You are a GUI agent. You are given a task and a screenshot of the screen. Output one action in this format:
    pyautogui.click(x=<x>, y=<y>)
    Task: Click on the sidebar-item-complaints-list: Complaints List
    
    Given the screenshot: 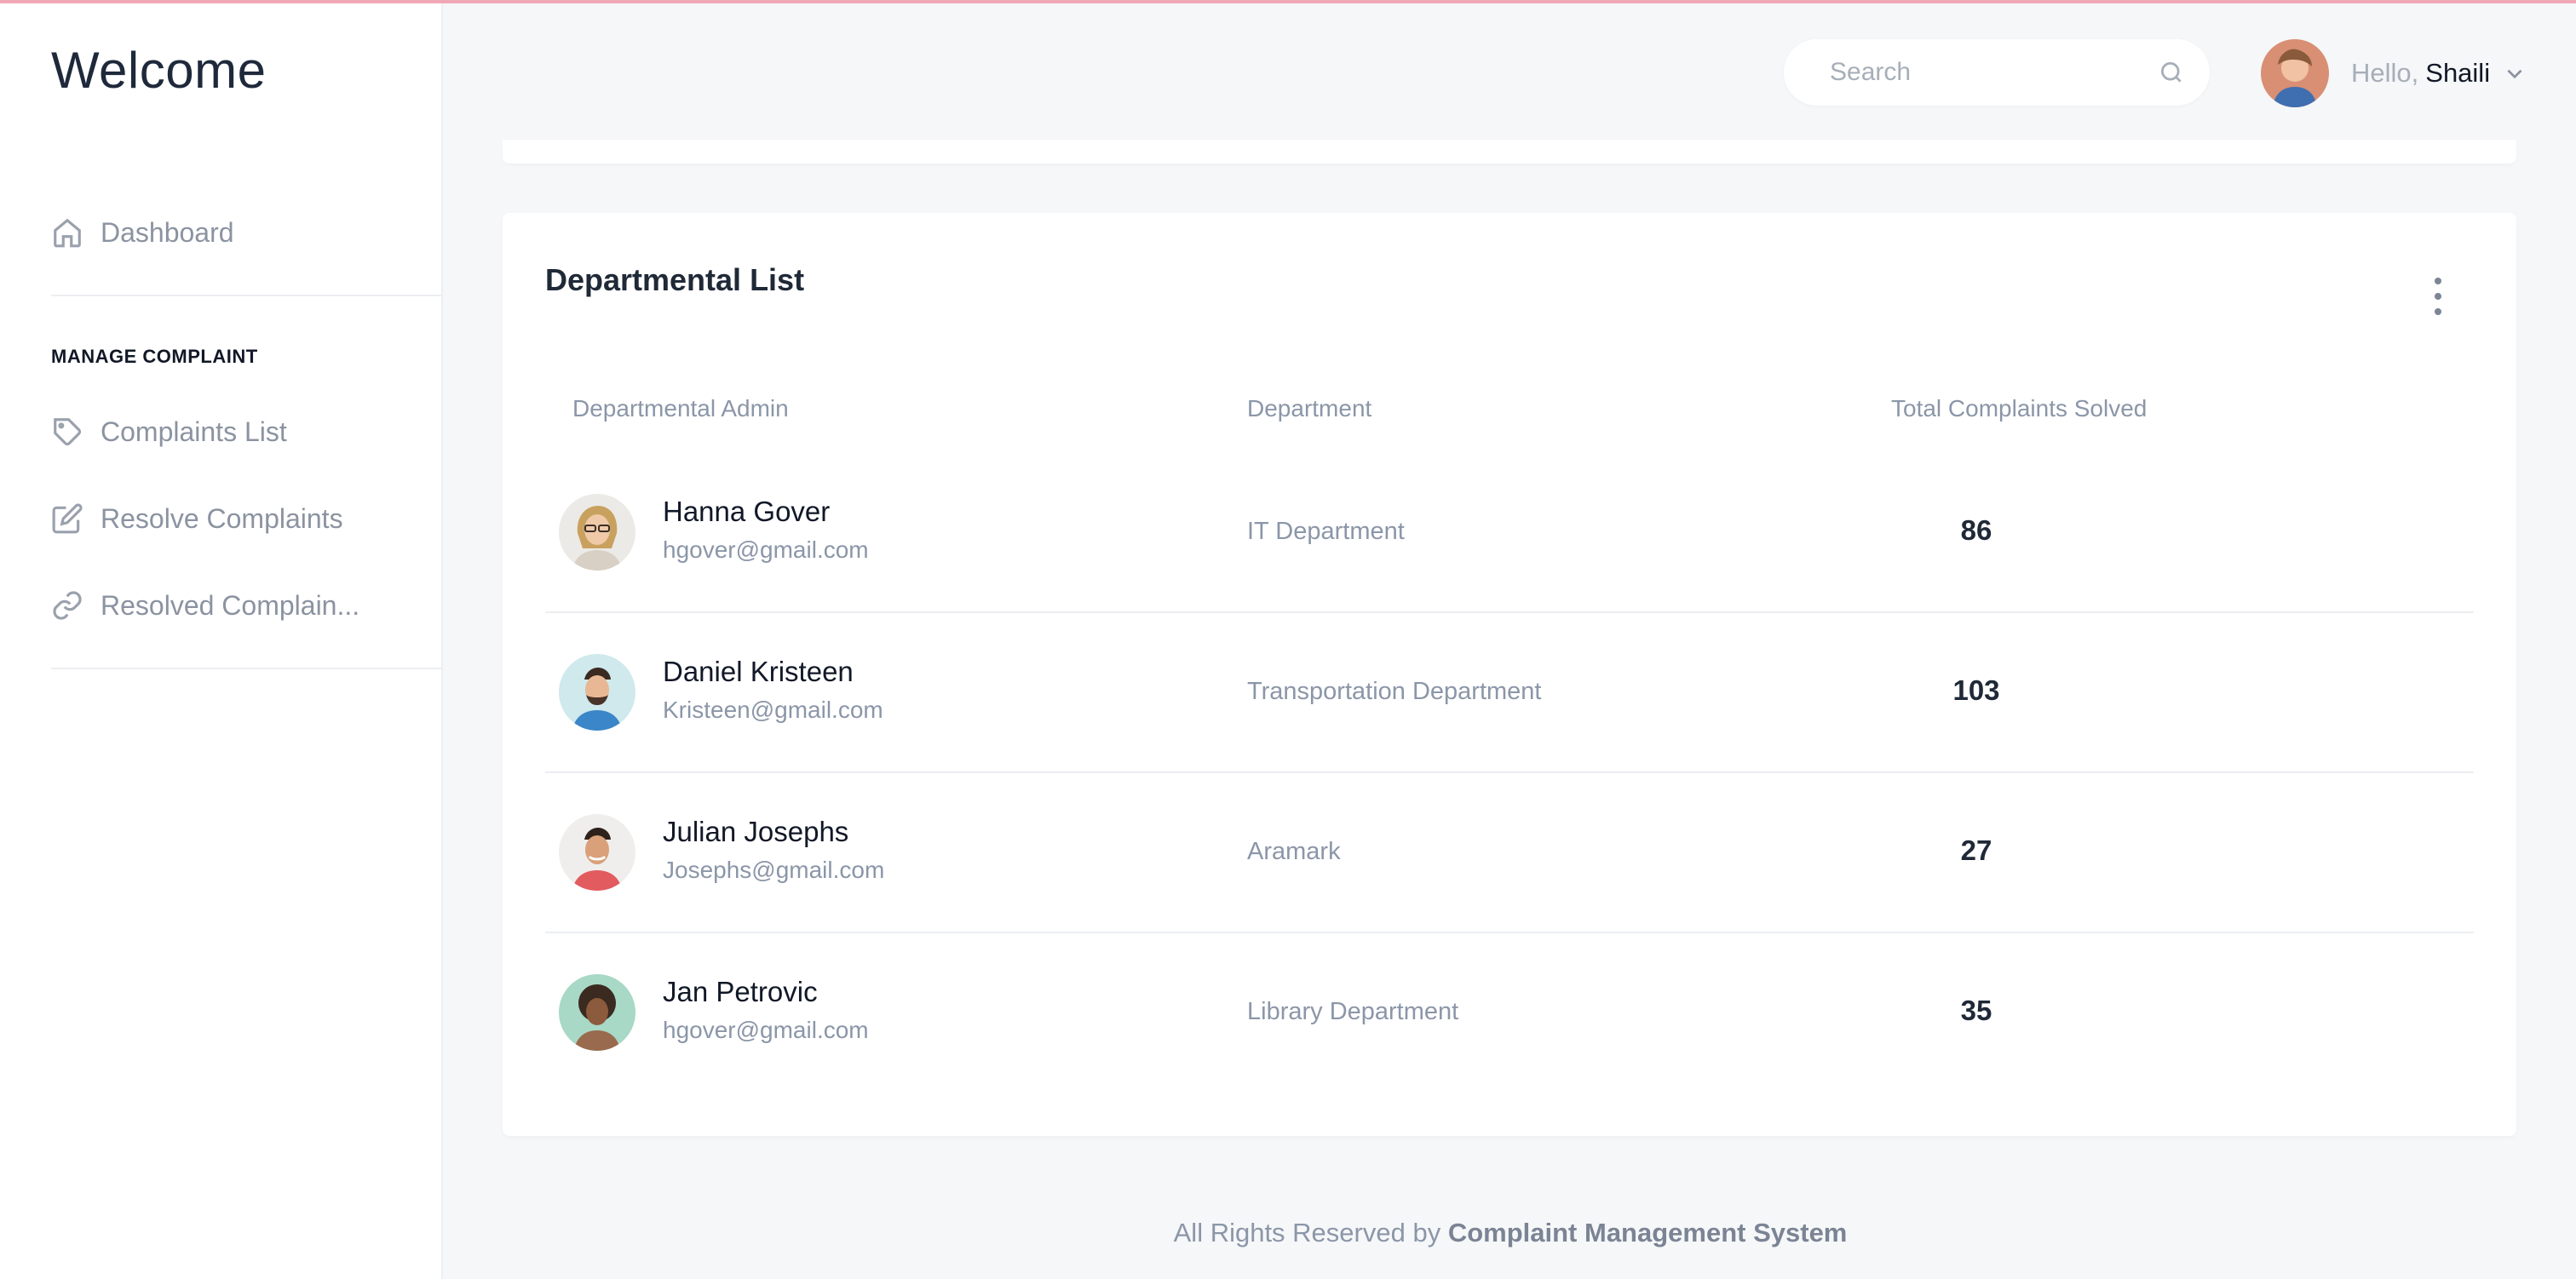 What is the action you would take?
    pyautogui.click(x=169, y=432)
    